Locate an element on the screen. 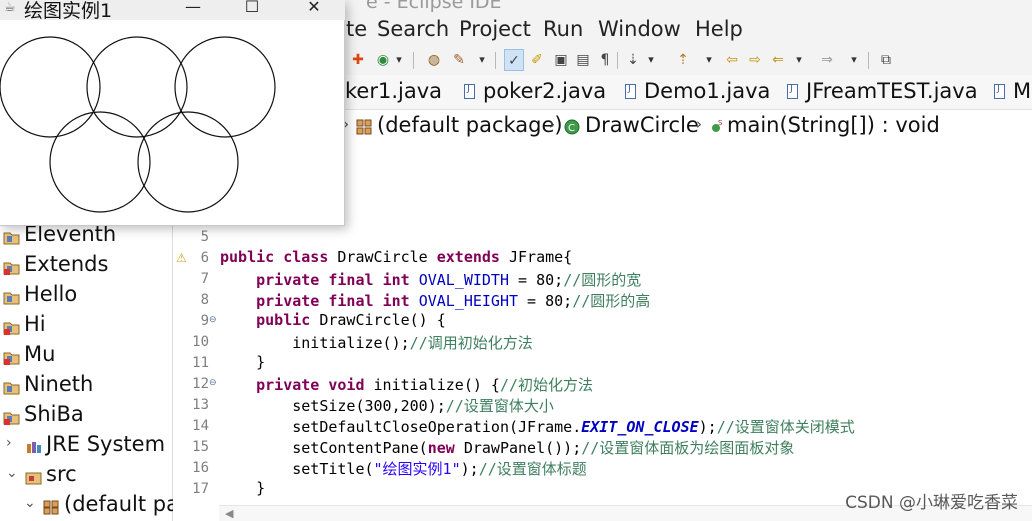  tab-jfreamtest: JFreamTEST.java is located at coordinates (882, 93).